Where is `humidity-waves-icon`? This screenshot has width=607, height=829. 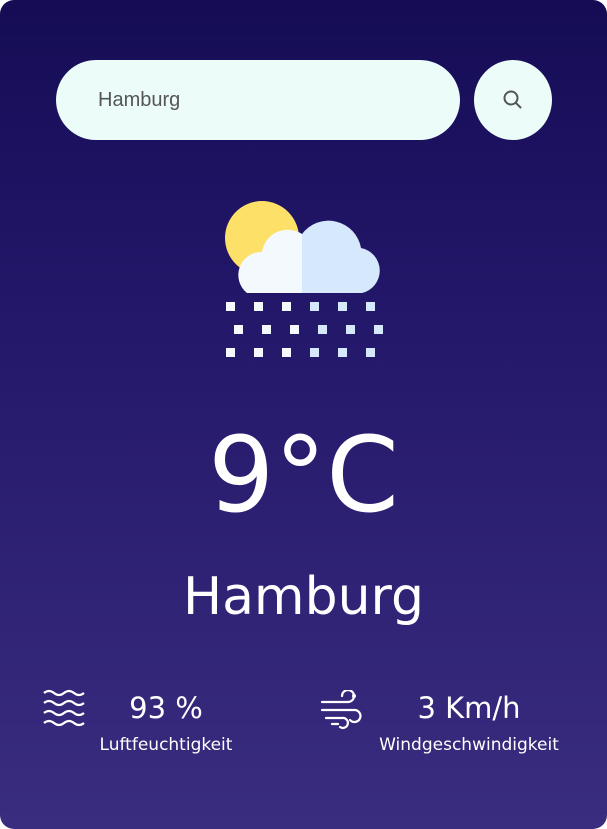
humidity-waves-icon is located at coordinates (64, 708).